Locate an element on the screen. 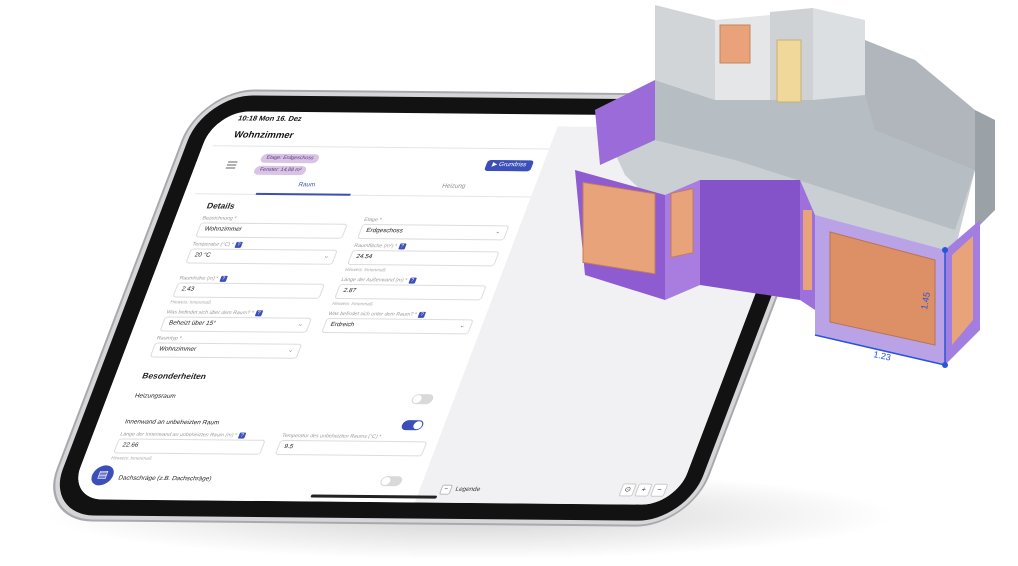 The height and width of the screenshot is (566, 1018). floor-field: Etage * Erdgeschoss ⌄ is located at coordinates (434, 229).